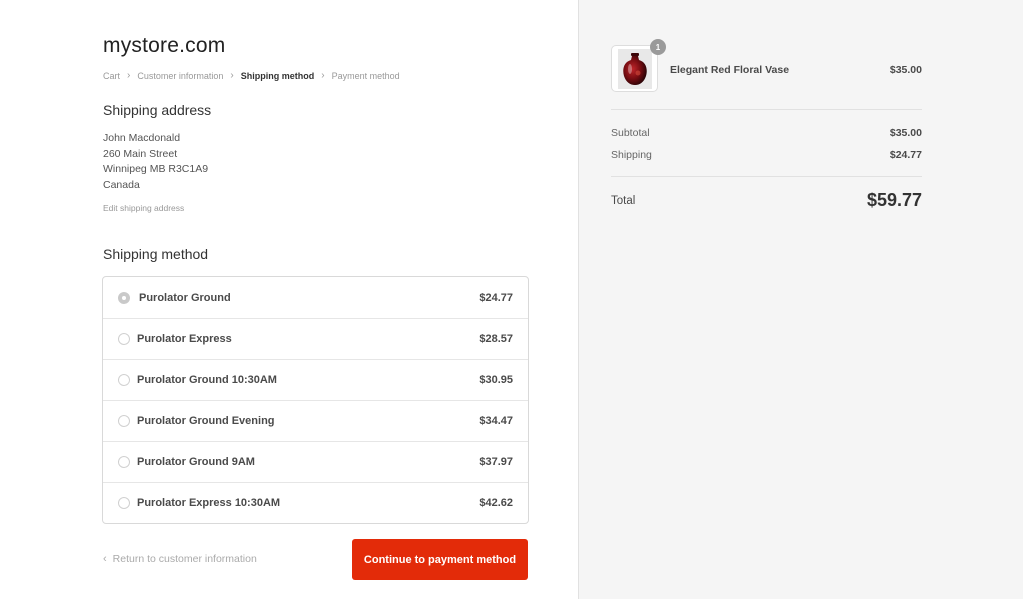 This screenshot has height=599, width=1023. I want to click on store-name: mystore.com, so click(164, 46).